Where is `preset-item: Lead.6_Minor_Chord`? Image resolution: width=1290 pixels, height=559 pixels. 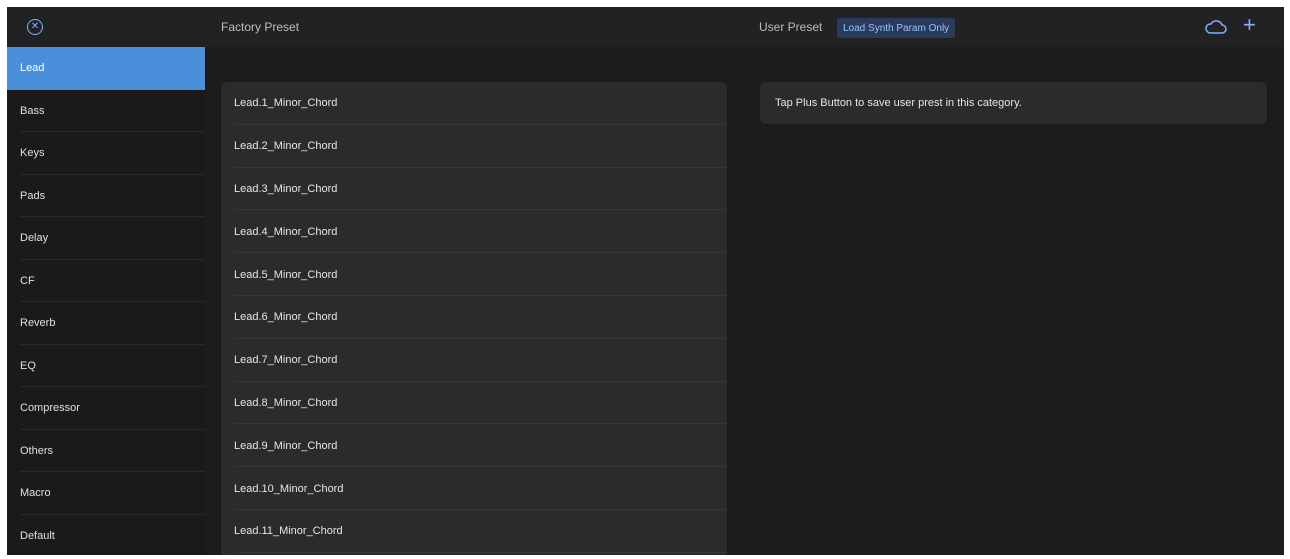 preset-item: Lead.6_Minor_Chord is located at coordinates (474, 317).